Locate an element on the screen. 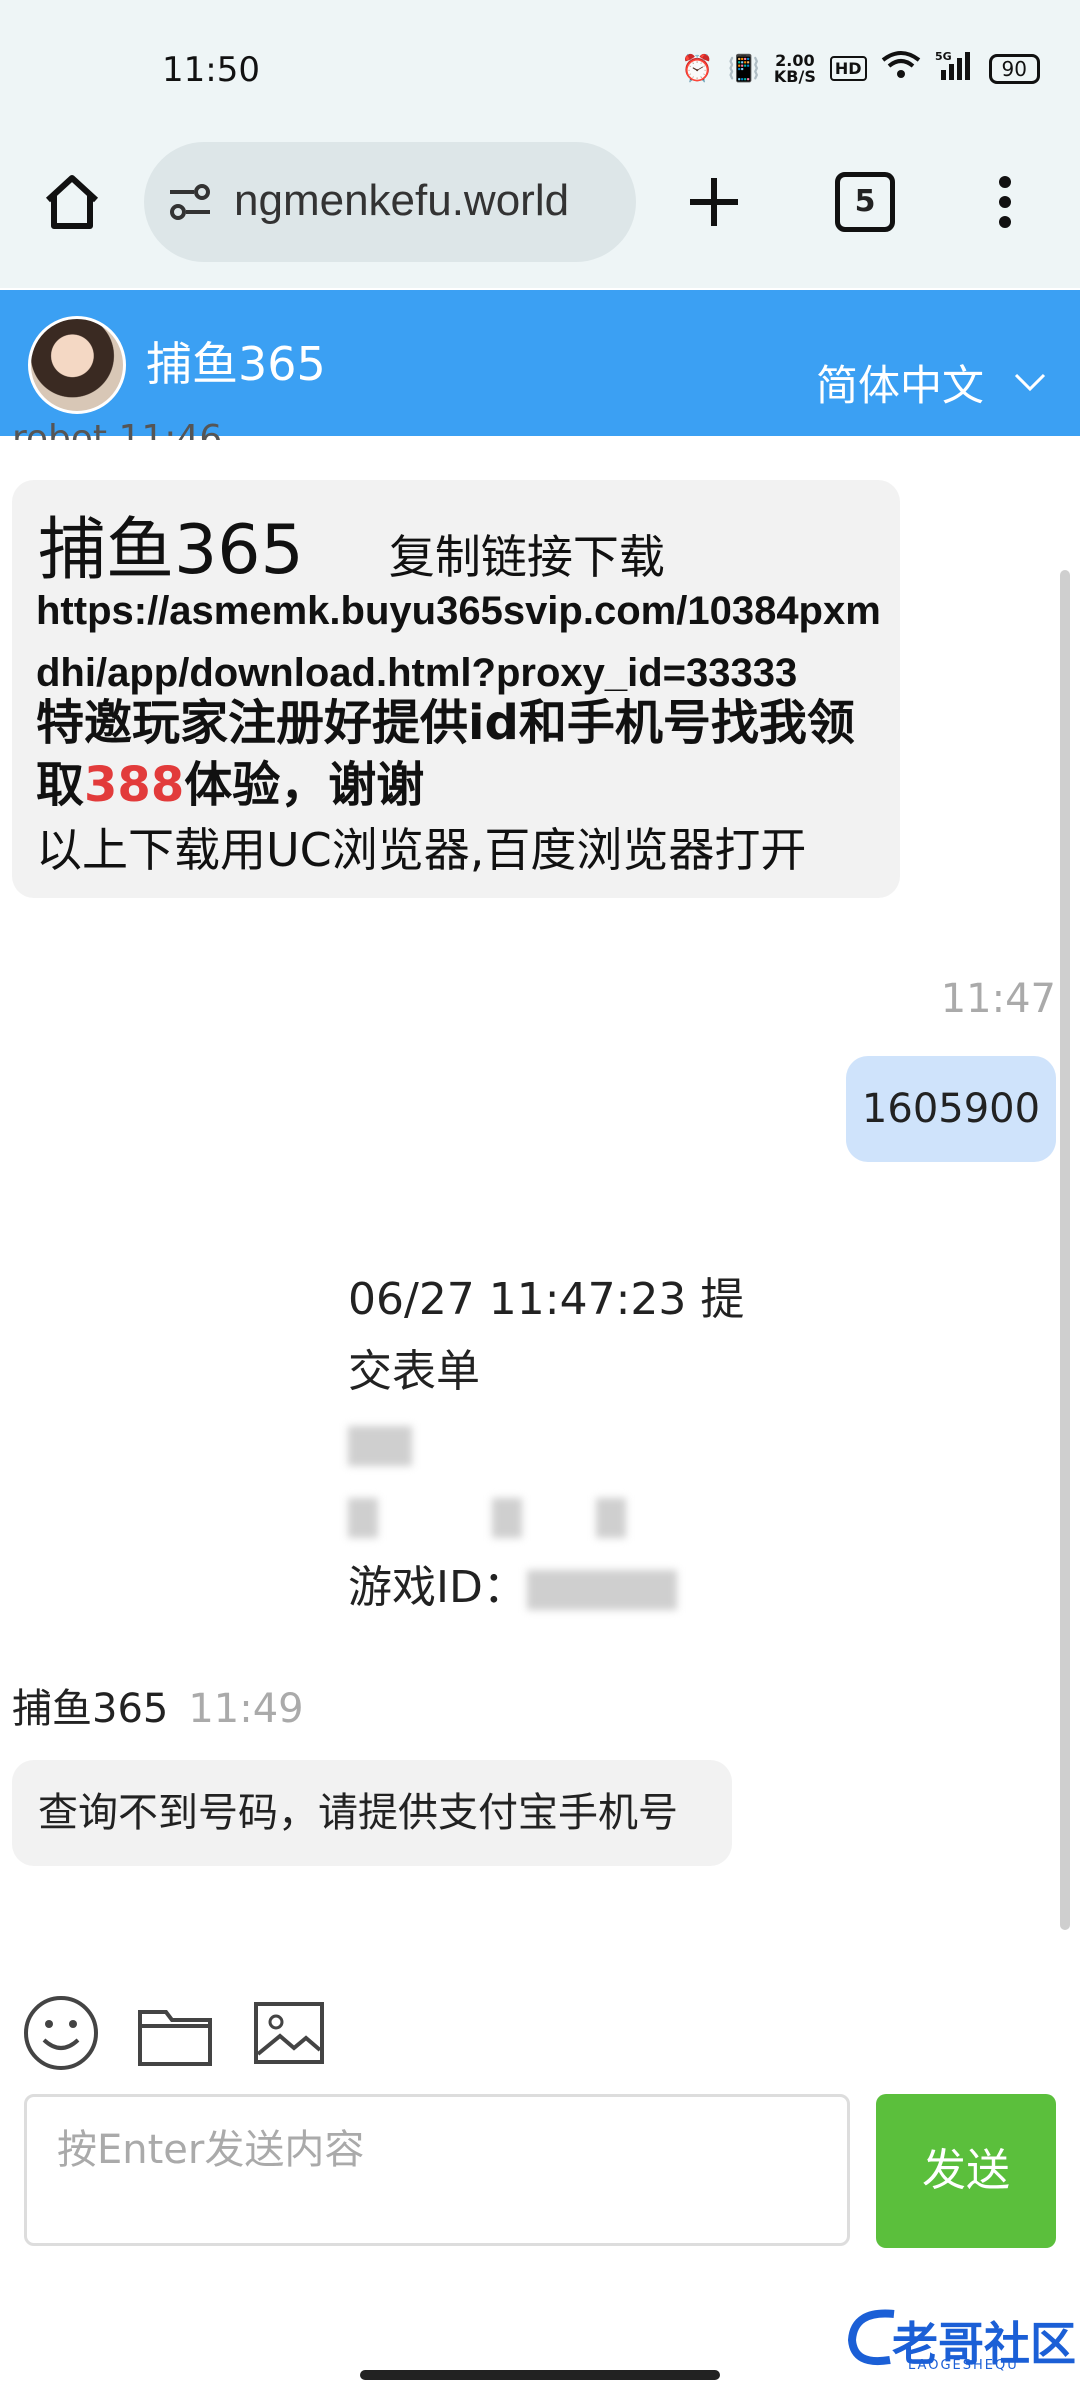 The image size is (1080, 2400). send-button: 发送 is located at coordinates (966, 2171).